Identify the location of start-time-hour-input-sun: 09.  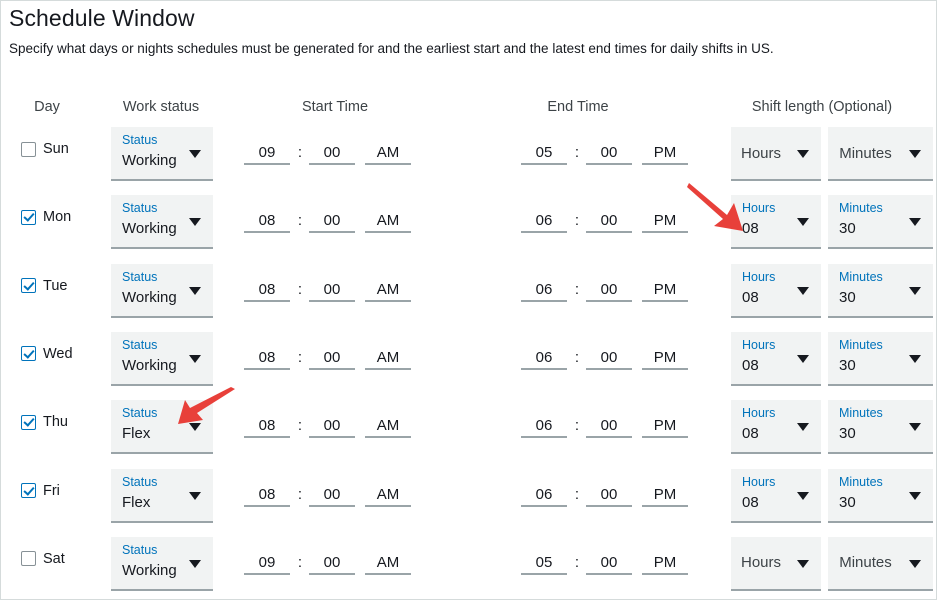
(267, 153).